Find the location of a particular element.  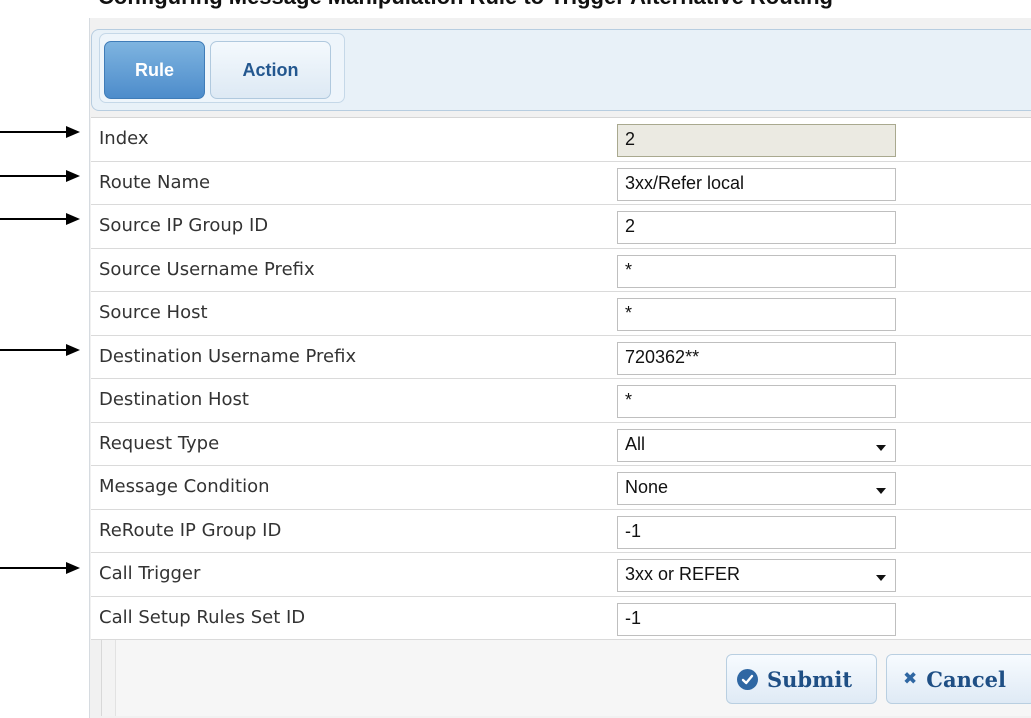

select-value: None is located at coordinates (647, 487).